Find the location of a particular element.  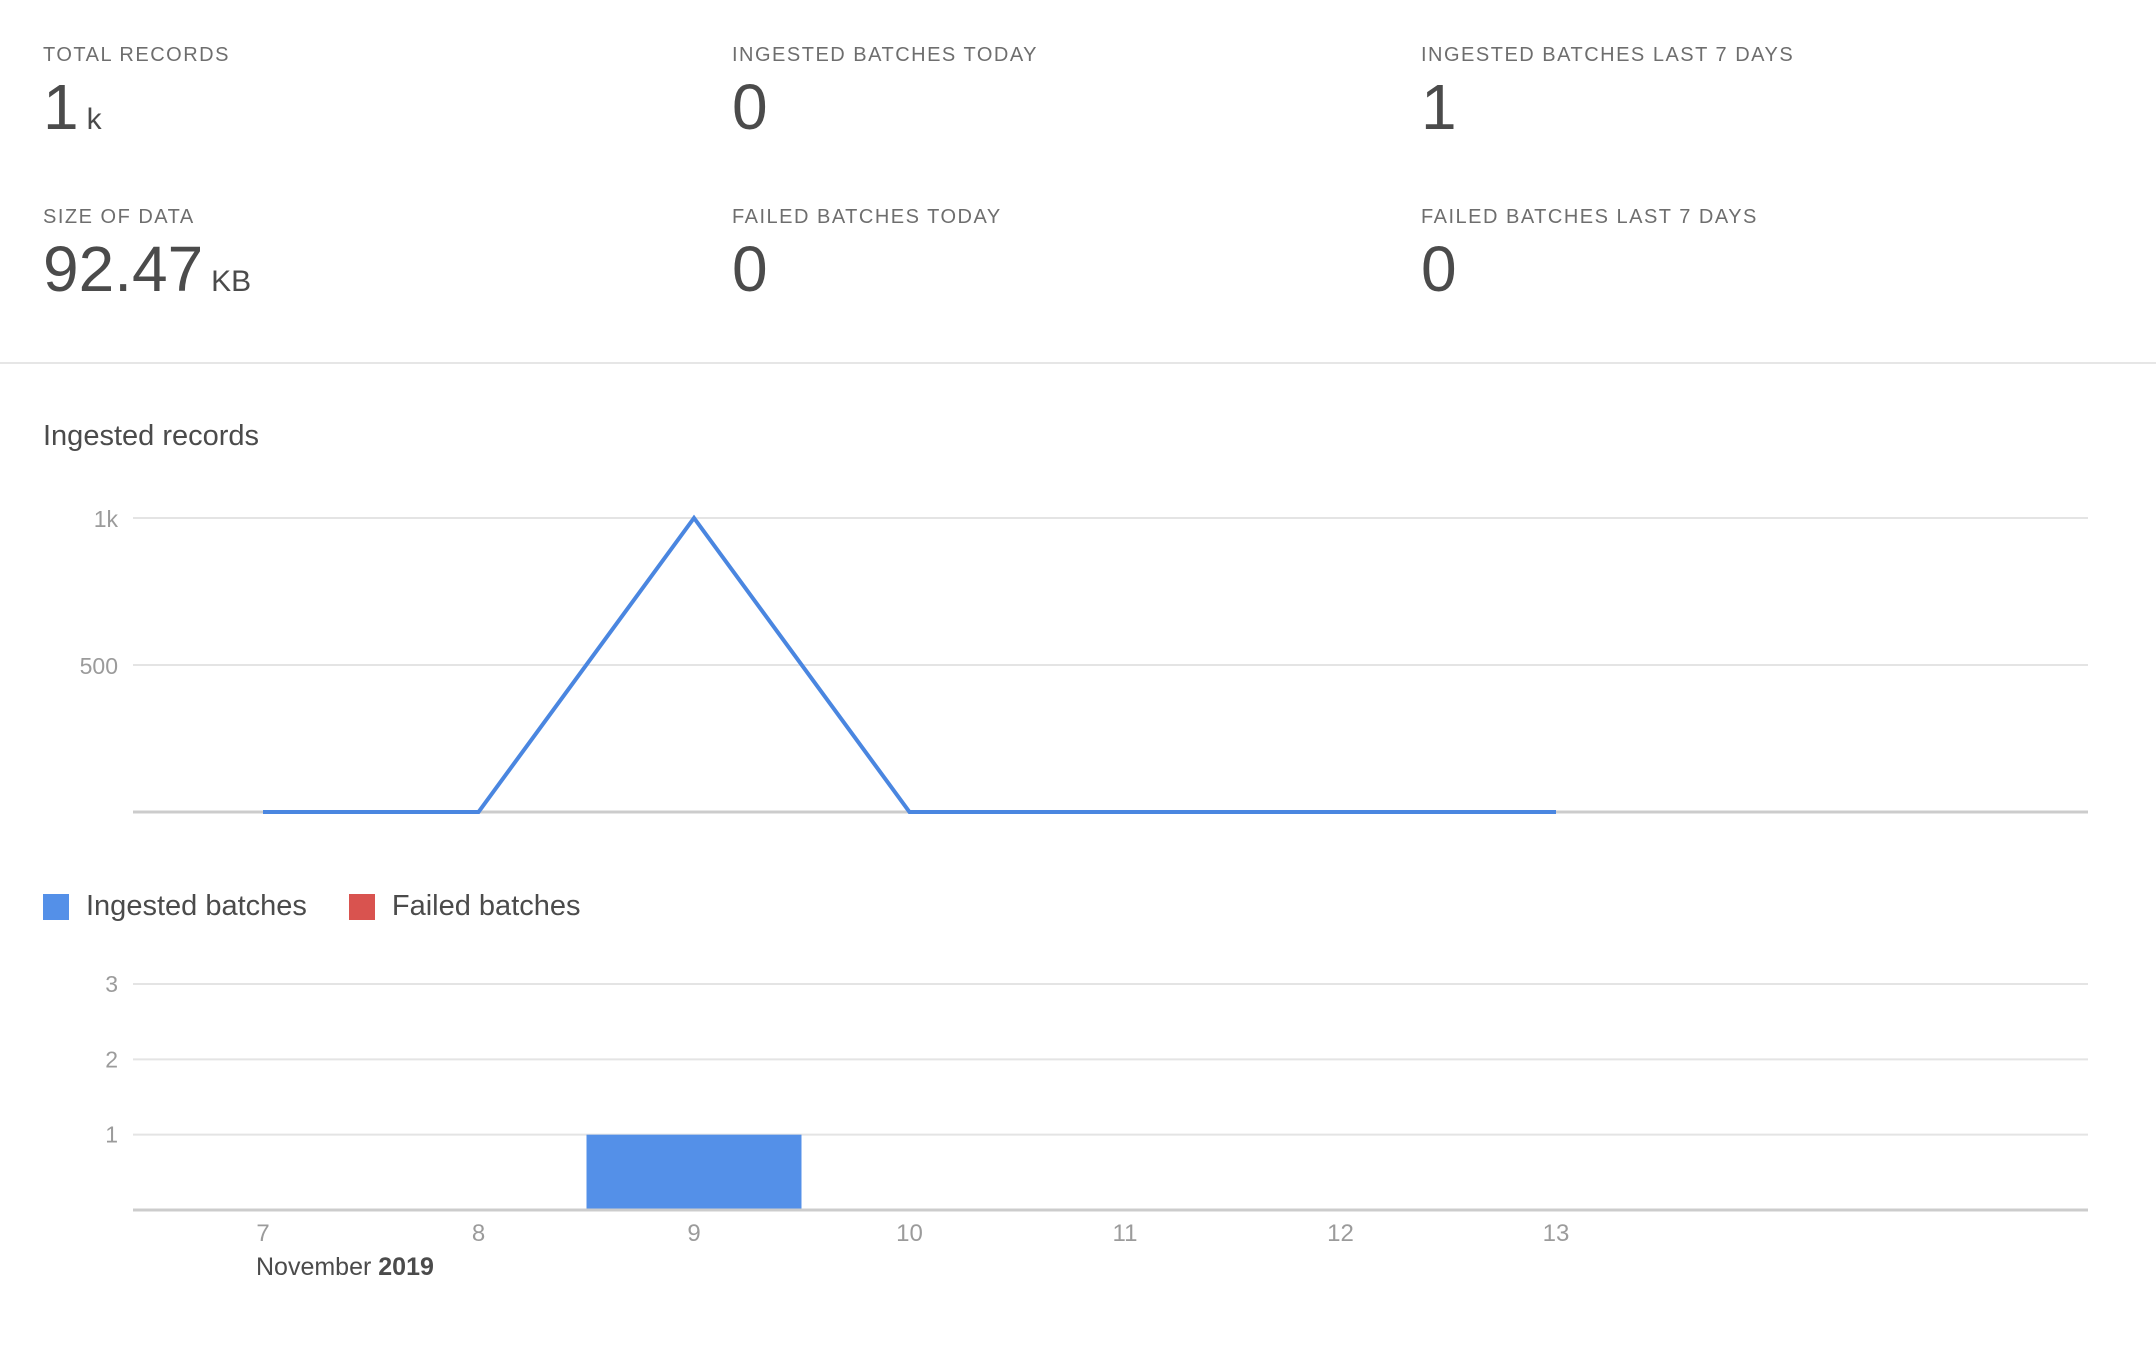

x-tick-label: 9 is located at coordinates (693, 1233).